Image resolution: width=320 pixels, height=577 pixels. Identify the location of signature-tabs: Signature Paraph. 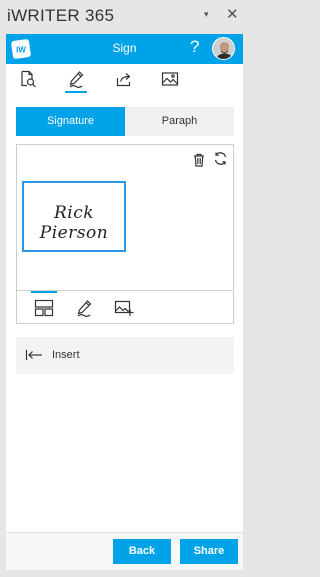
(125, 121).